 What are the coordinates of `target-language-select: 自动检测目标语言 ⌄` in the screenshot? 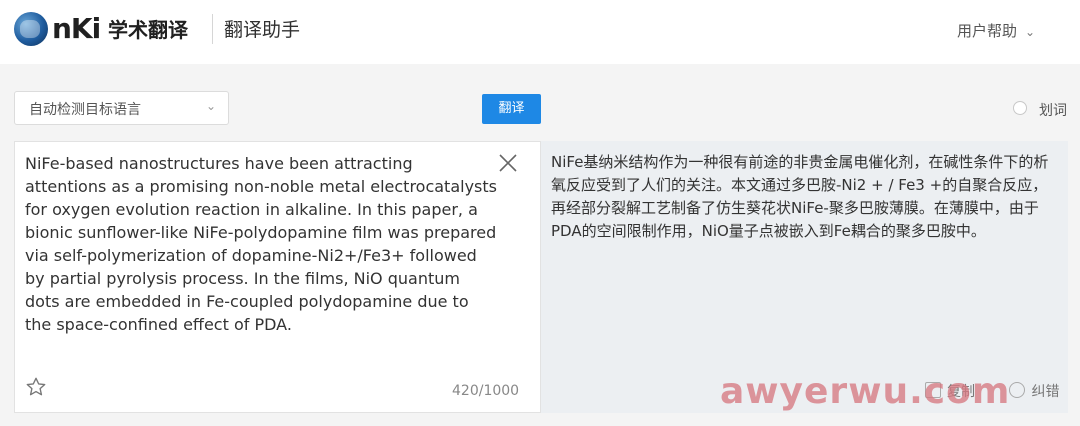 It's located at (121, 108).